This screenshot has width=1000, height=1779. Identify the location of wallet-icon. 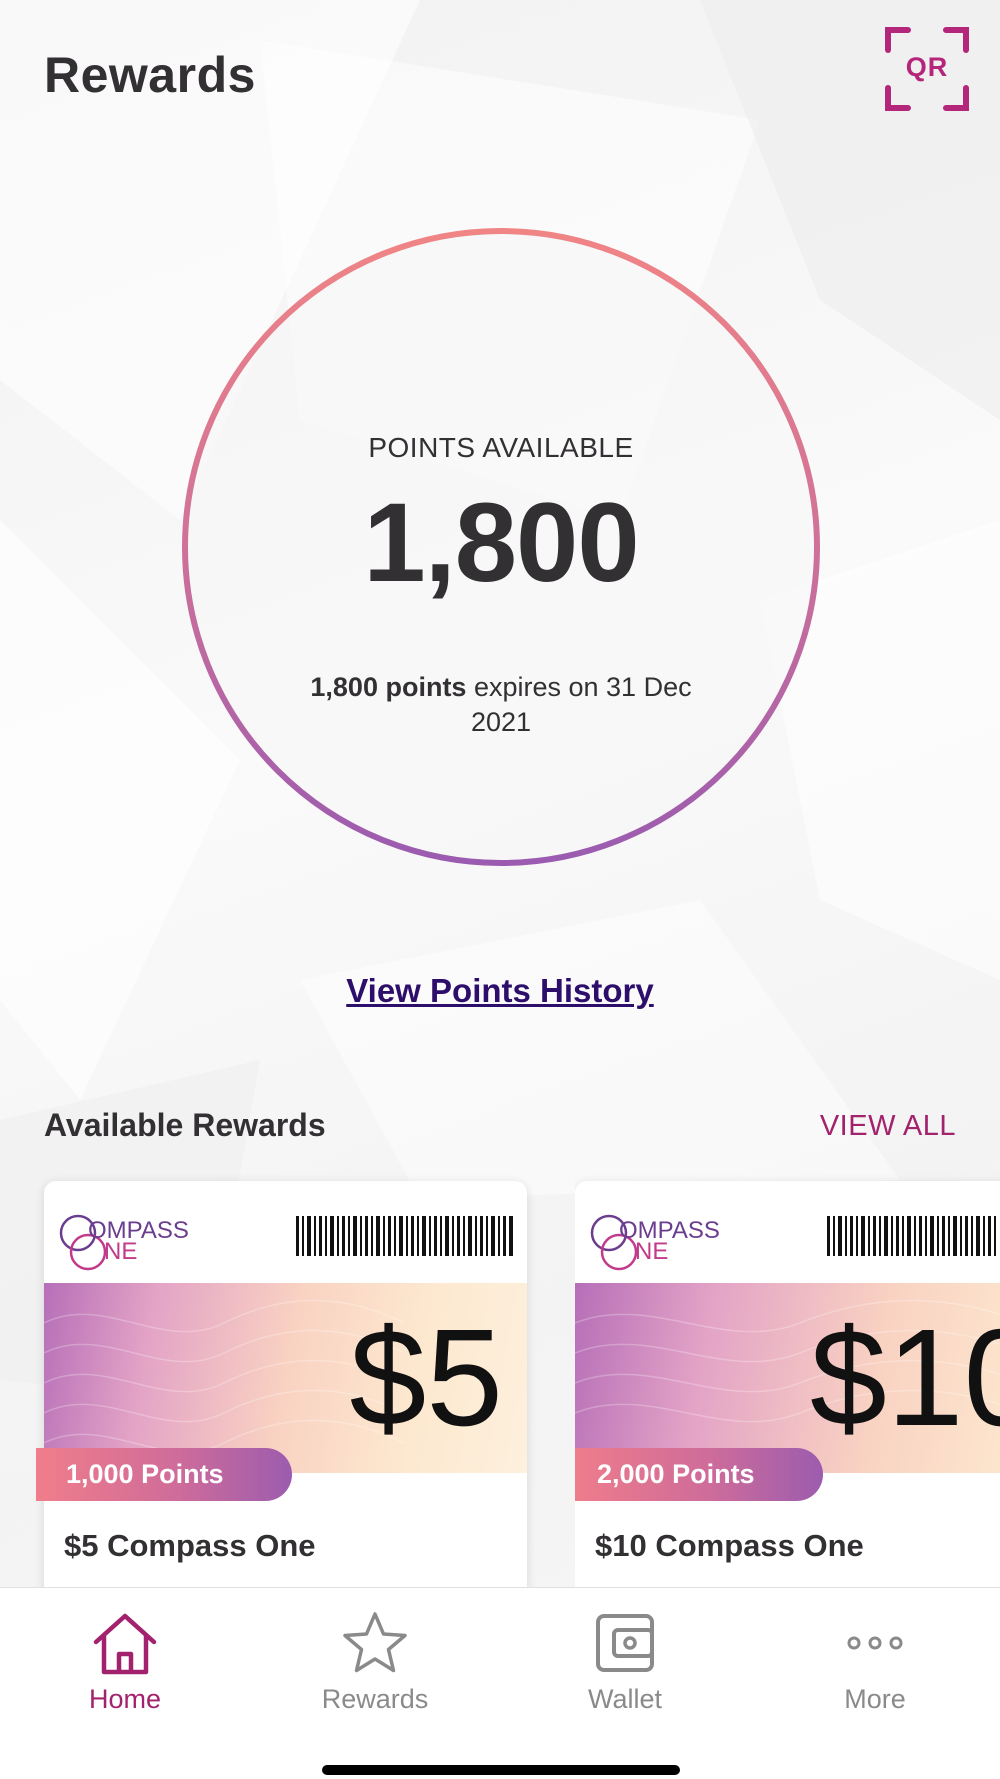
(625, 1643).